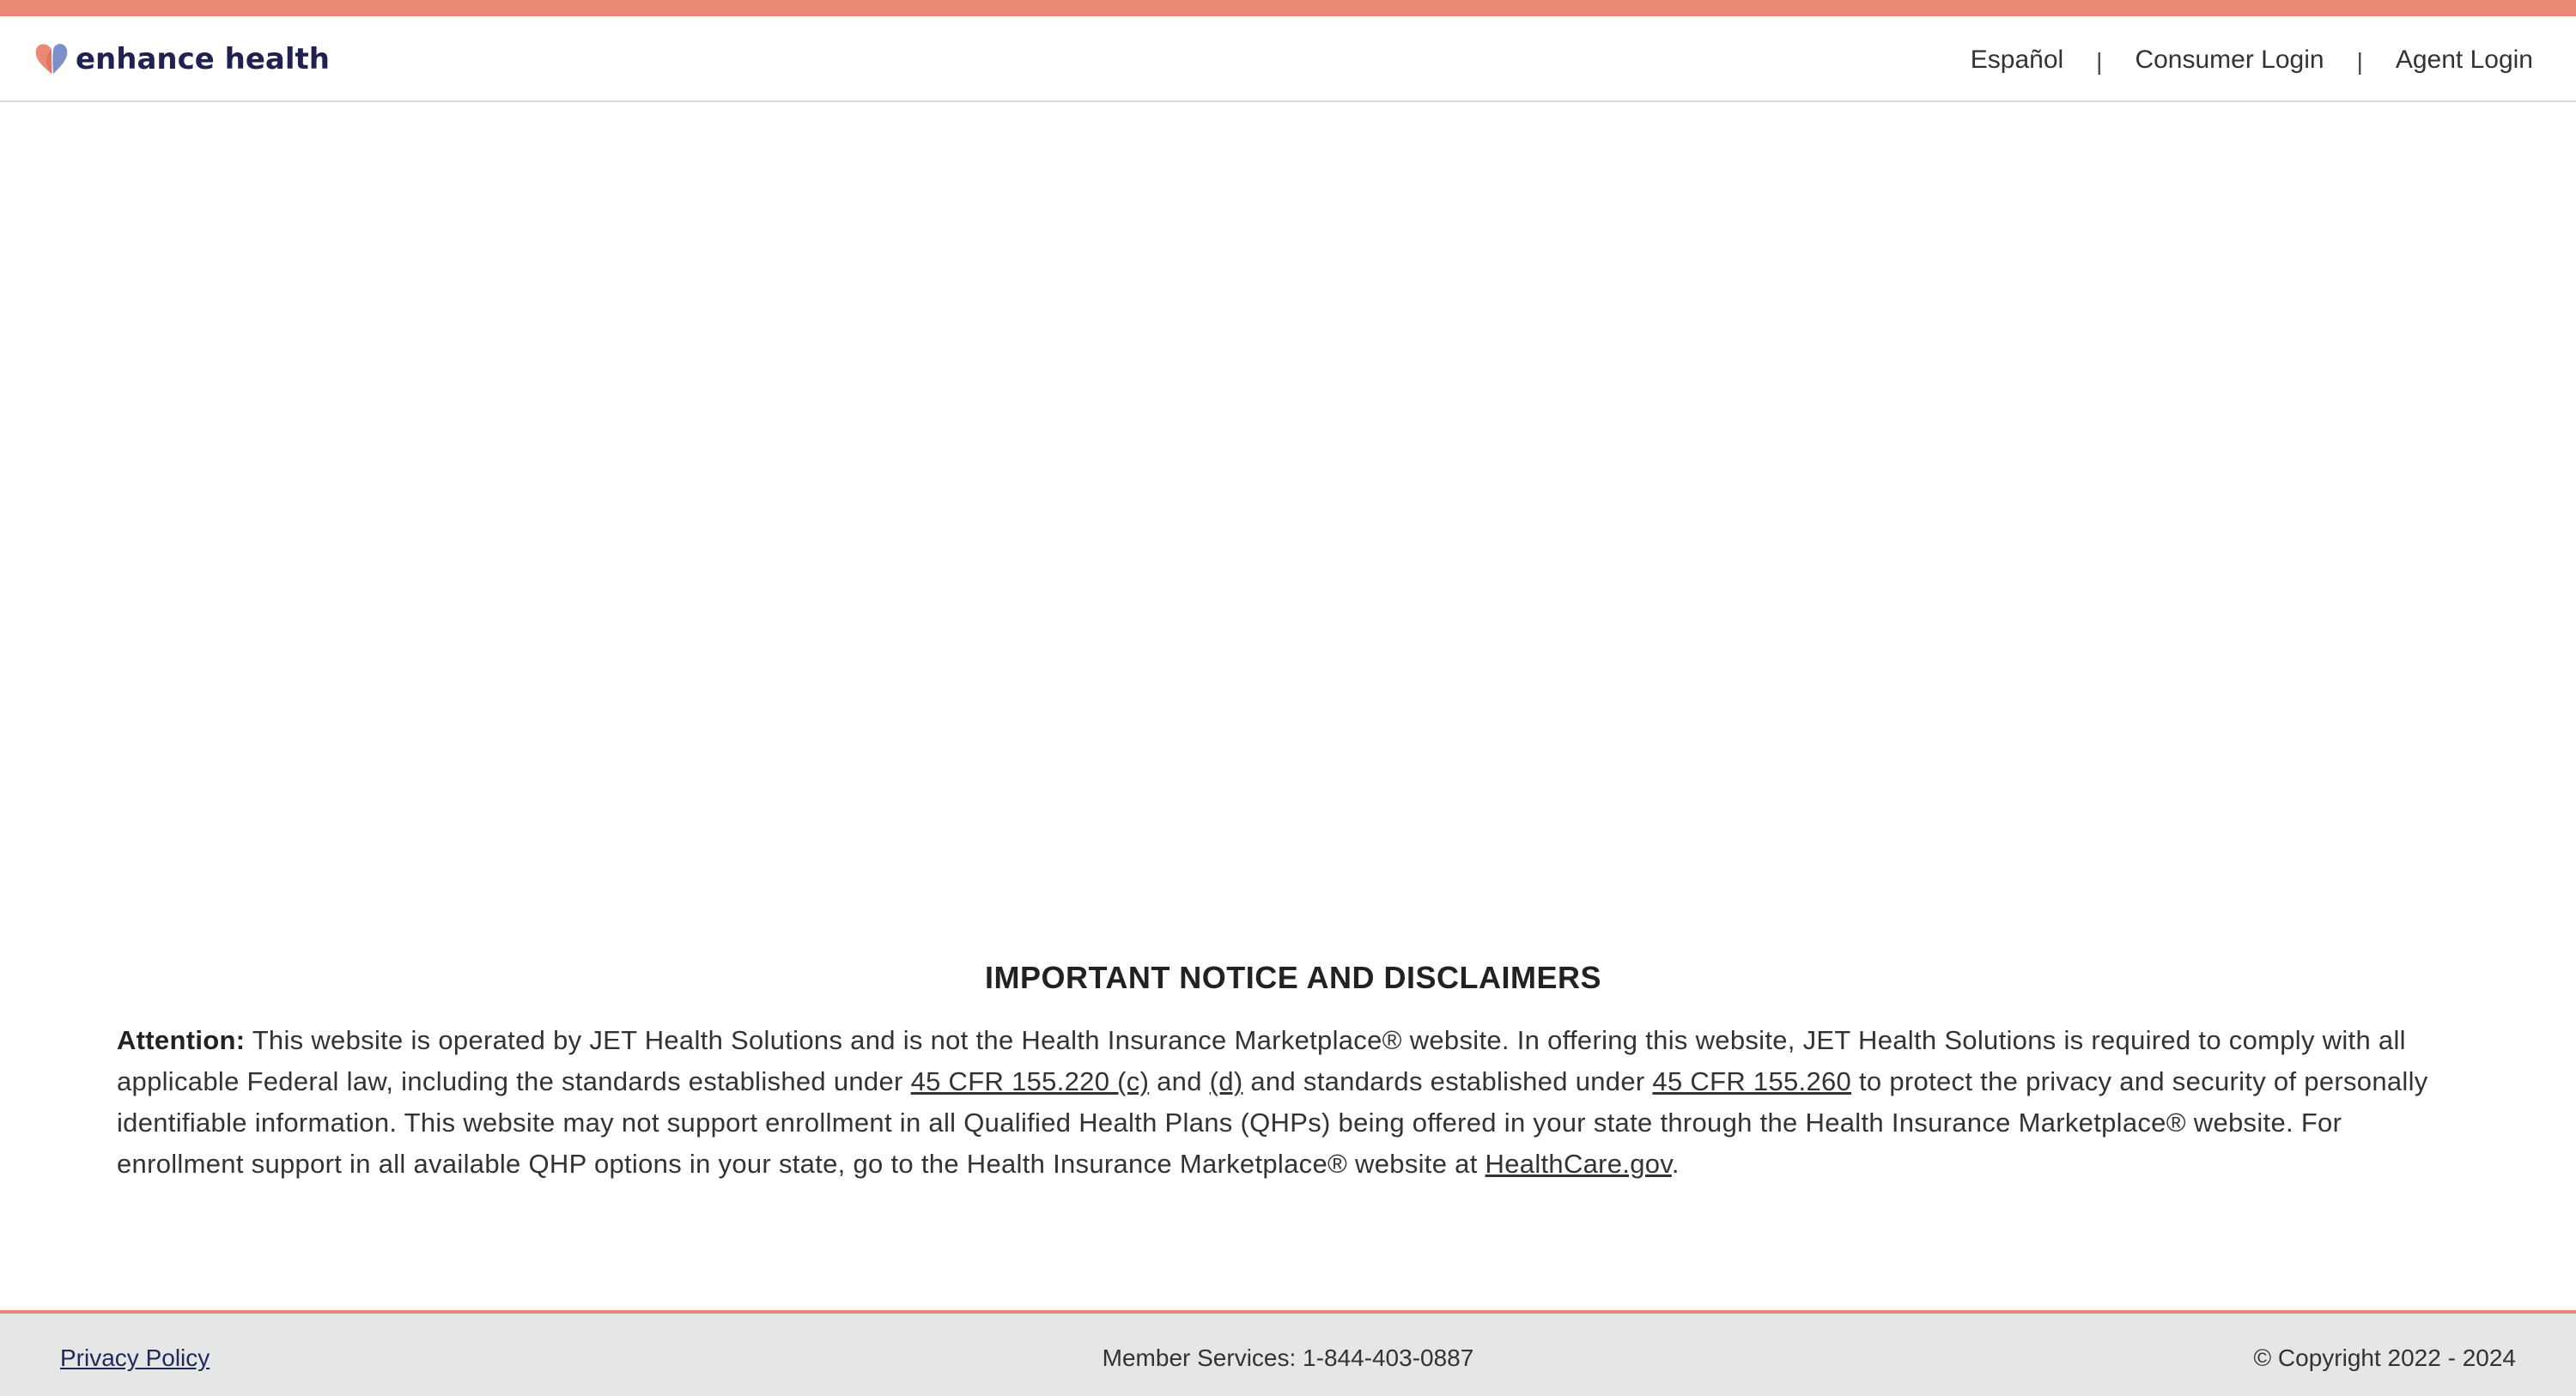  I want to click on brand-name: enhance health, so click(203, 59).